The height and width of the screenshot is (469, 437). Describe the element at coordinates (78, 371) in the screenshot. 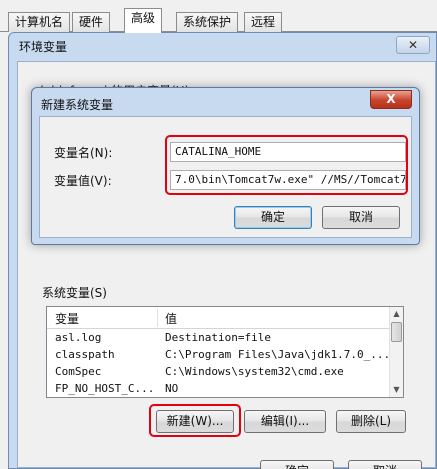

I see `row-name: ComSpec` at that location.